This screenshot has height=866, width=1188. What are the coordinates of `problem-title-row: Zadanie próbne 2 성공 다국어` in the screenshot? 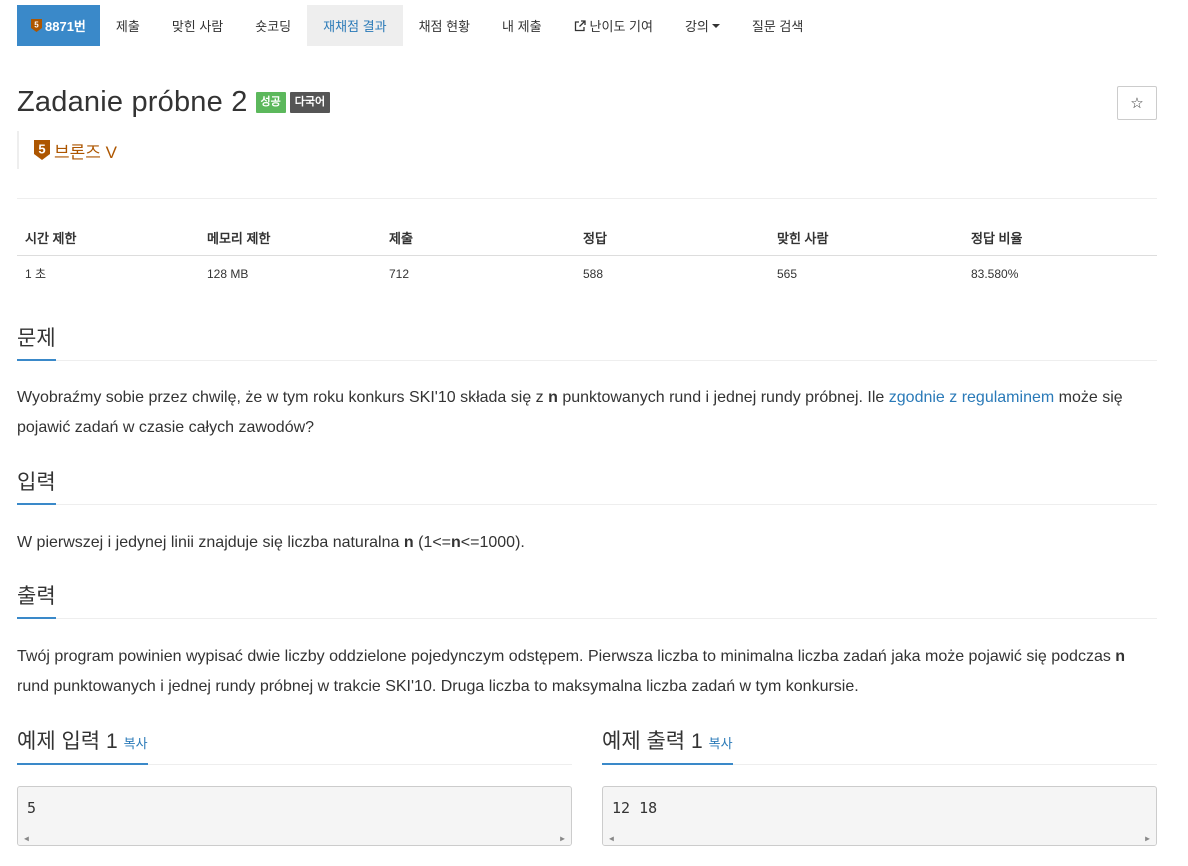 It's located at (174, 102).